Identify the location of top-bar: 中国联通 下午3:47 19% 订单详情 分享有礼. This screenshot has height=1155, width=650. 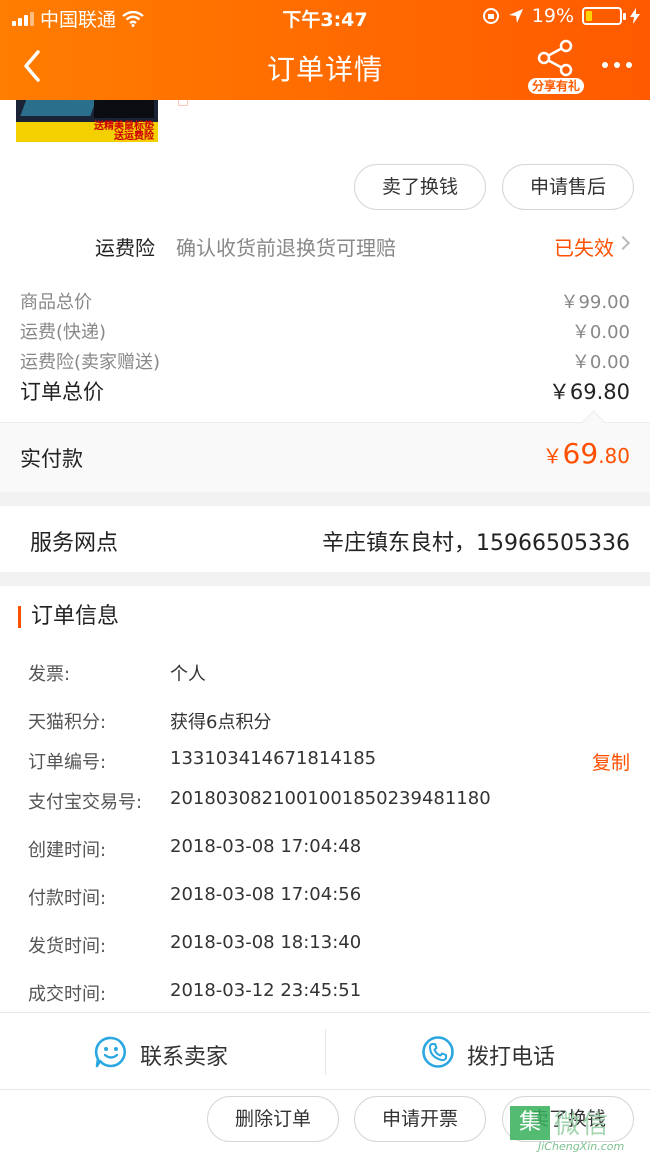
(325, 50).